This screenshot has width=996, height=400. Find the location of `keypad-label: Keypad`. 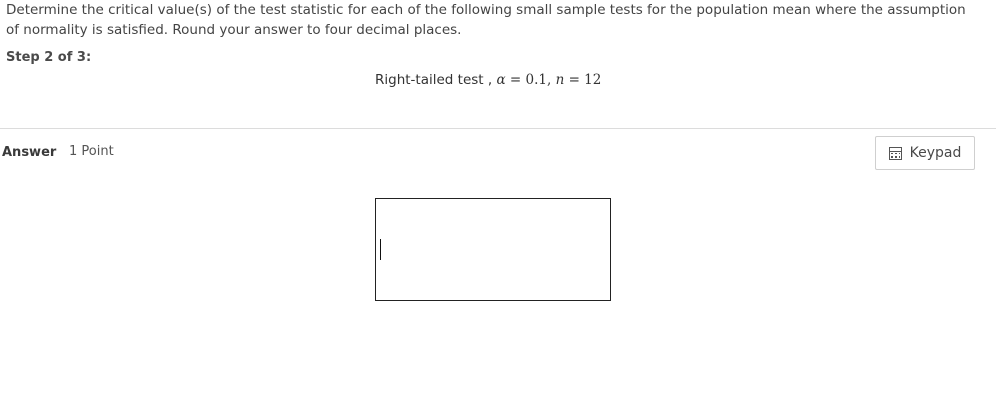

keypad-label: Keypad is located at coordinates (935, 153).